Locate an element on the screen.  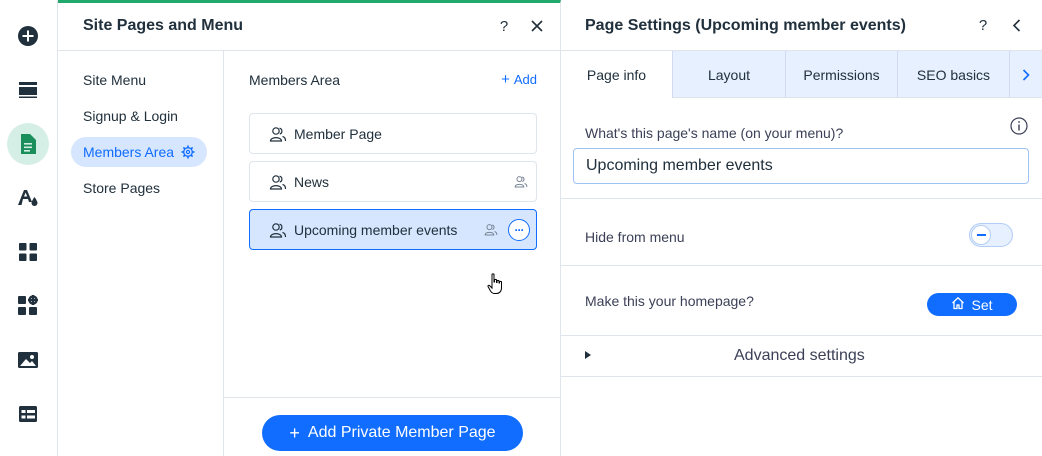
set-homepage-button: Set is located at coordinates (972, 304).